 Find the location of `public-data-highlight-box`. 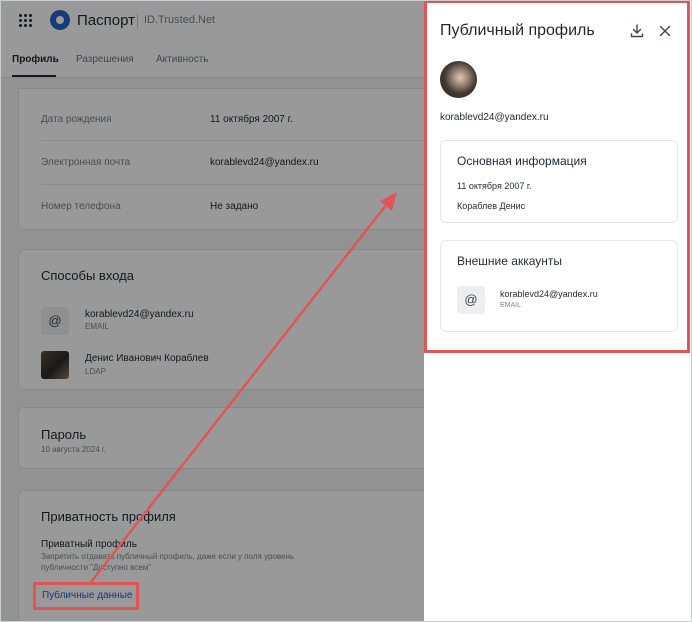

public-data-highlight-box is located at coordinates (86, 596).